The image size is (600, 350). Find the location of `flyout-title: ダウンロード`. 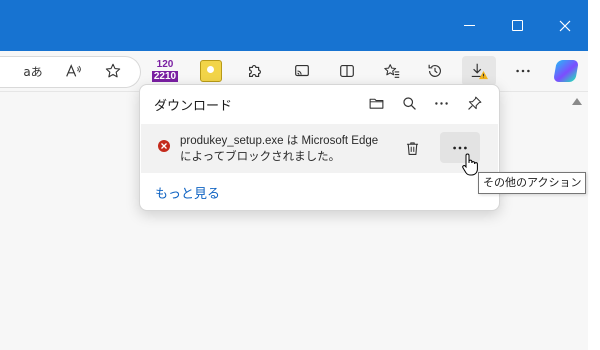

flyout-title: ダウンロード is located at coordinates (193, 106).